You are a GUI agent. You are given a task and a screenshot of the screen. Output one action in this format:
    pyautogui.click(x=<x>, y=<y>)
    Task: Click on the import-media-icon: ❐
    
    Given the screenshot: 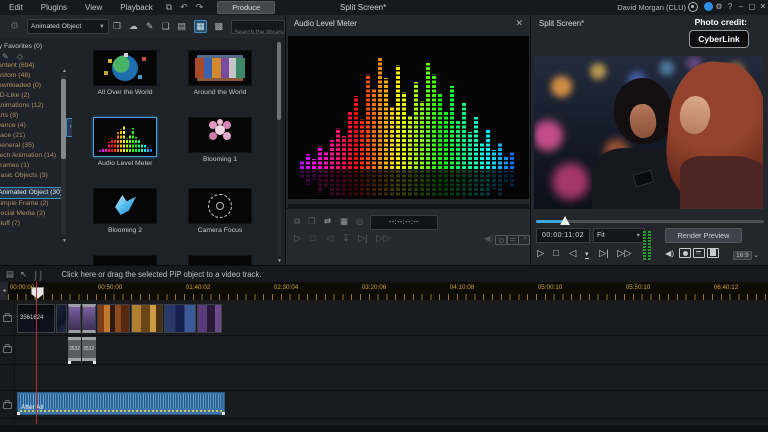 What is the action you would take?
    pyautogui.click(x=117, y=26)
    